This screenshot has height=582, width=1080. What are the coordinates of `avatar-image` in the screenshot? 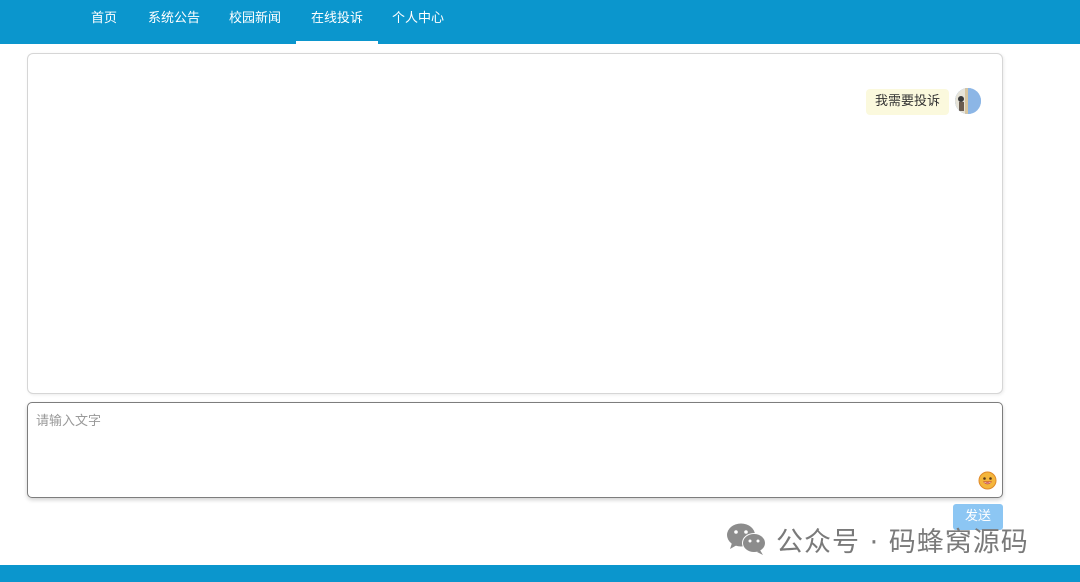 It's located at (968, 101).